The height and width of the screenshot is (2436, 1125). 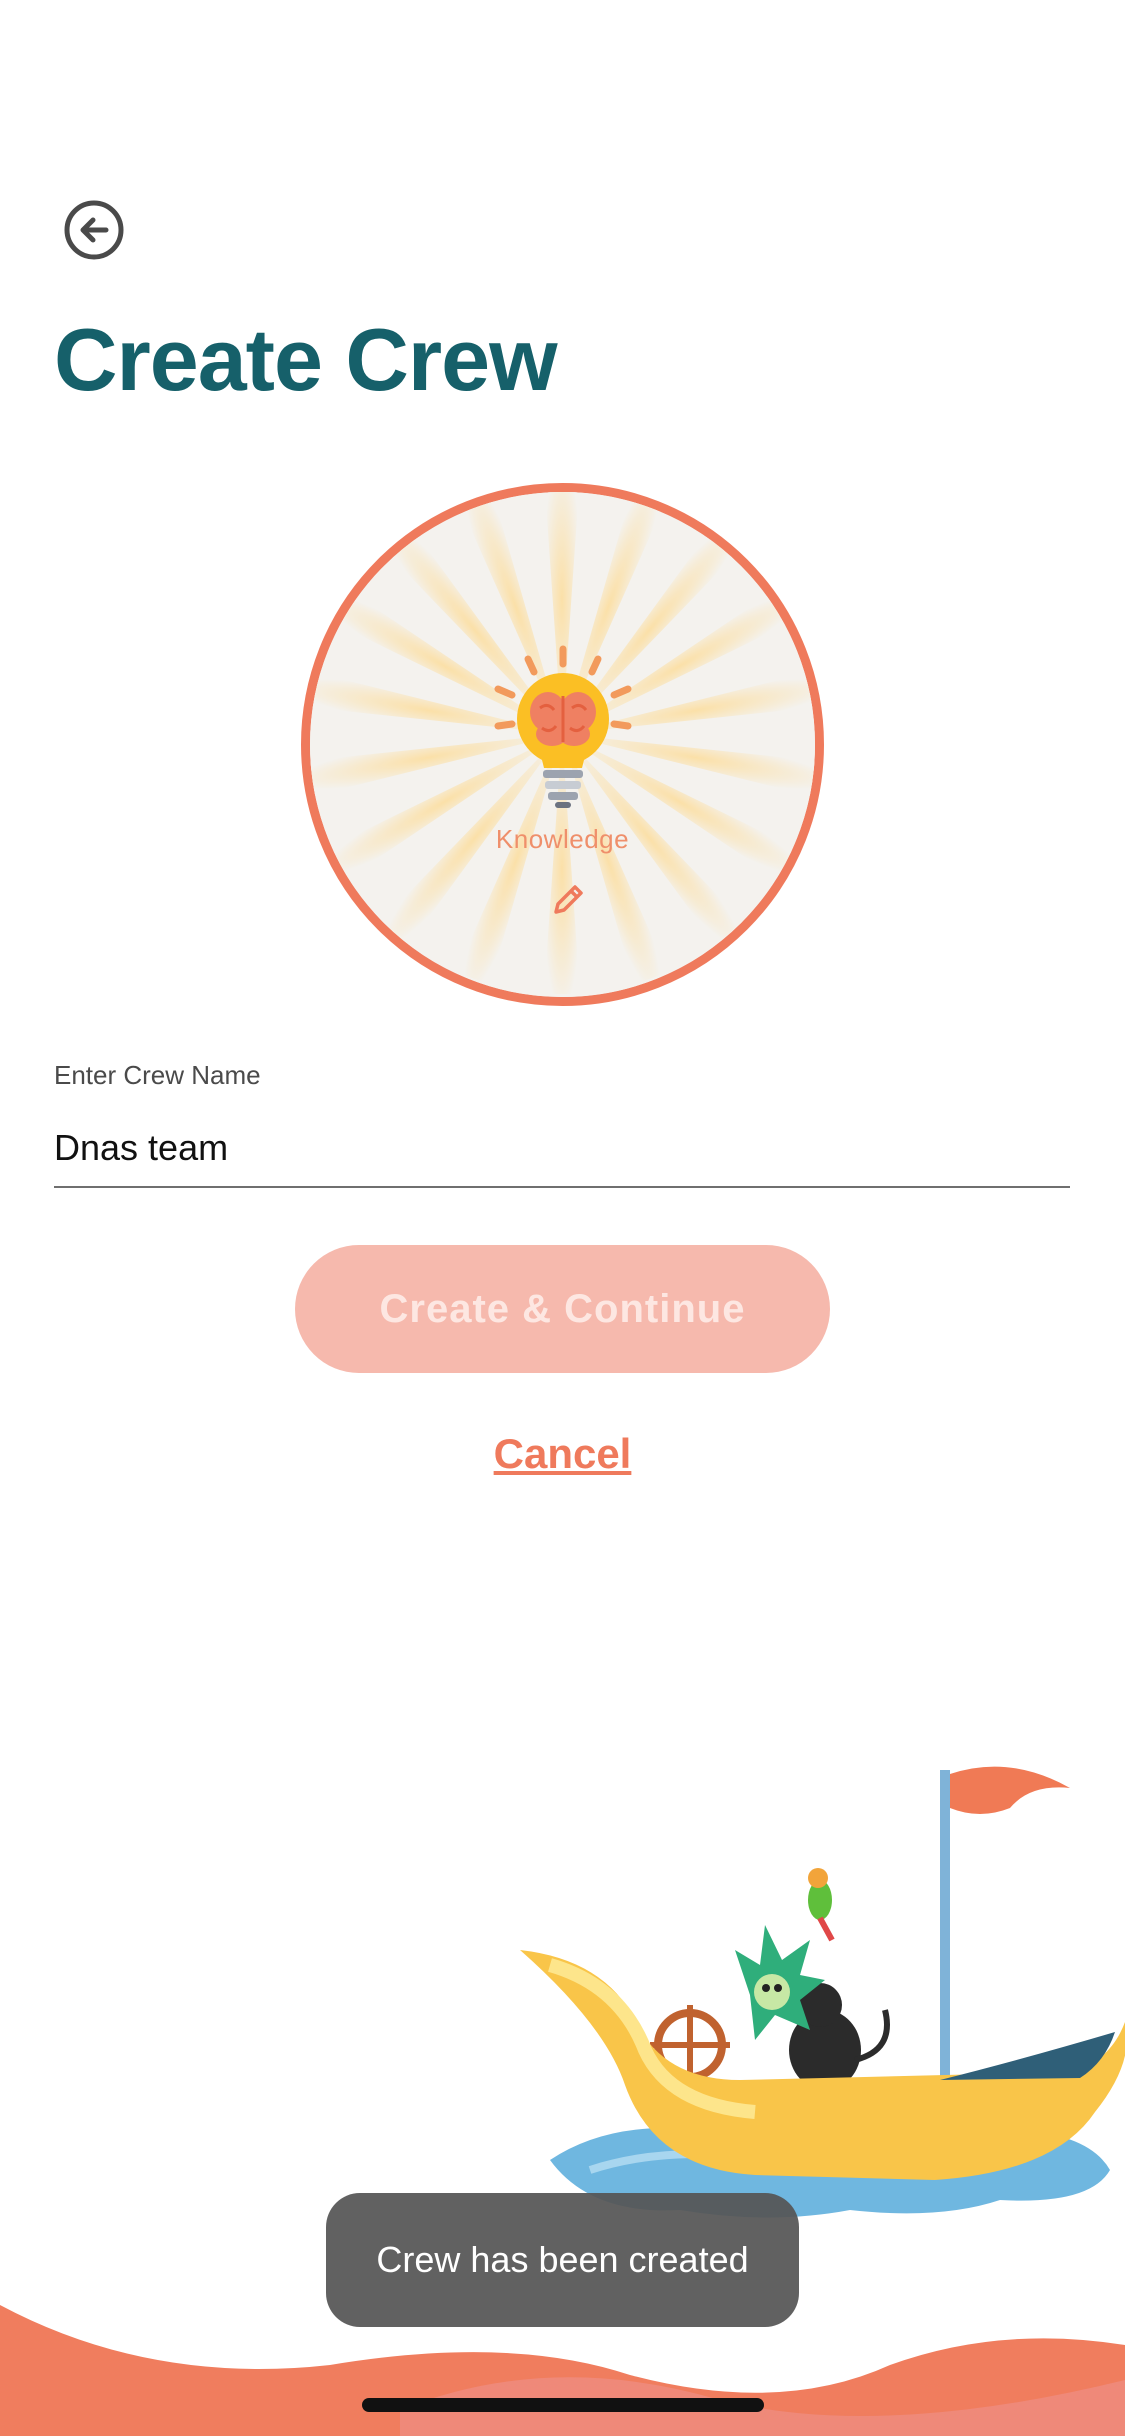 I want to click on back-arrow-circle-icon, so click(x=94, y=230).